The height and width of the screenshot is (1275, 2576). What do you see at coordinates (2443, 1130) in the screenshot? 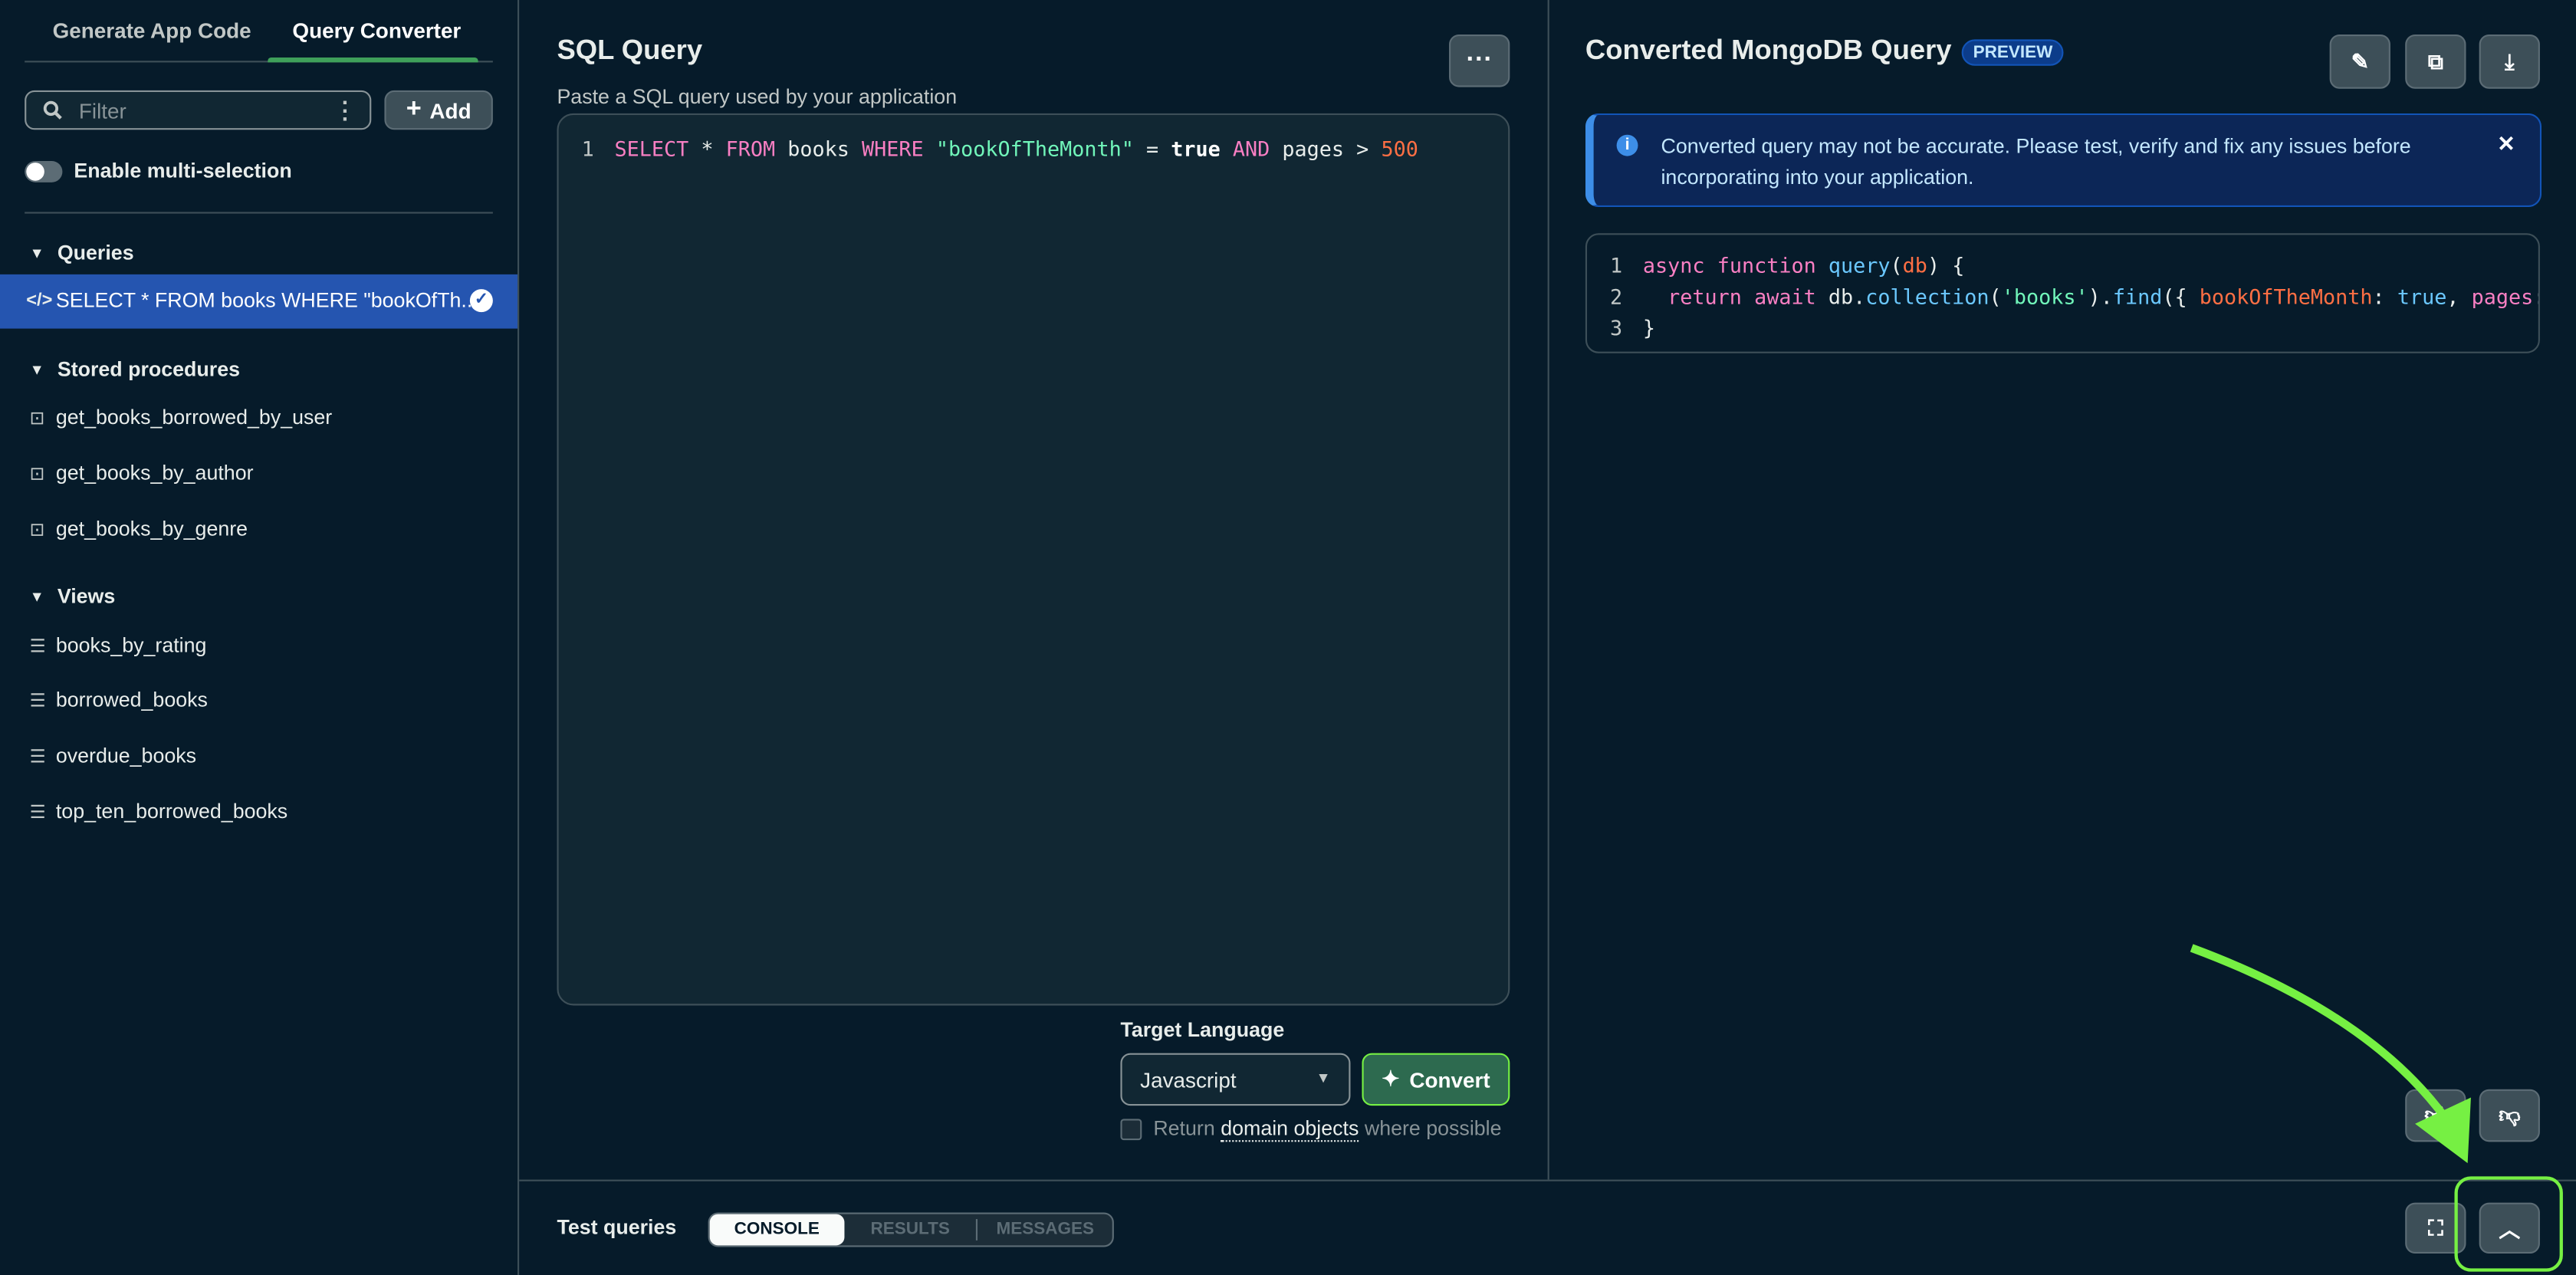
I see `arrow-head-icon` at bounding box center [2443, 1130].